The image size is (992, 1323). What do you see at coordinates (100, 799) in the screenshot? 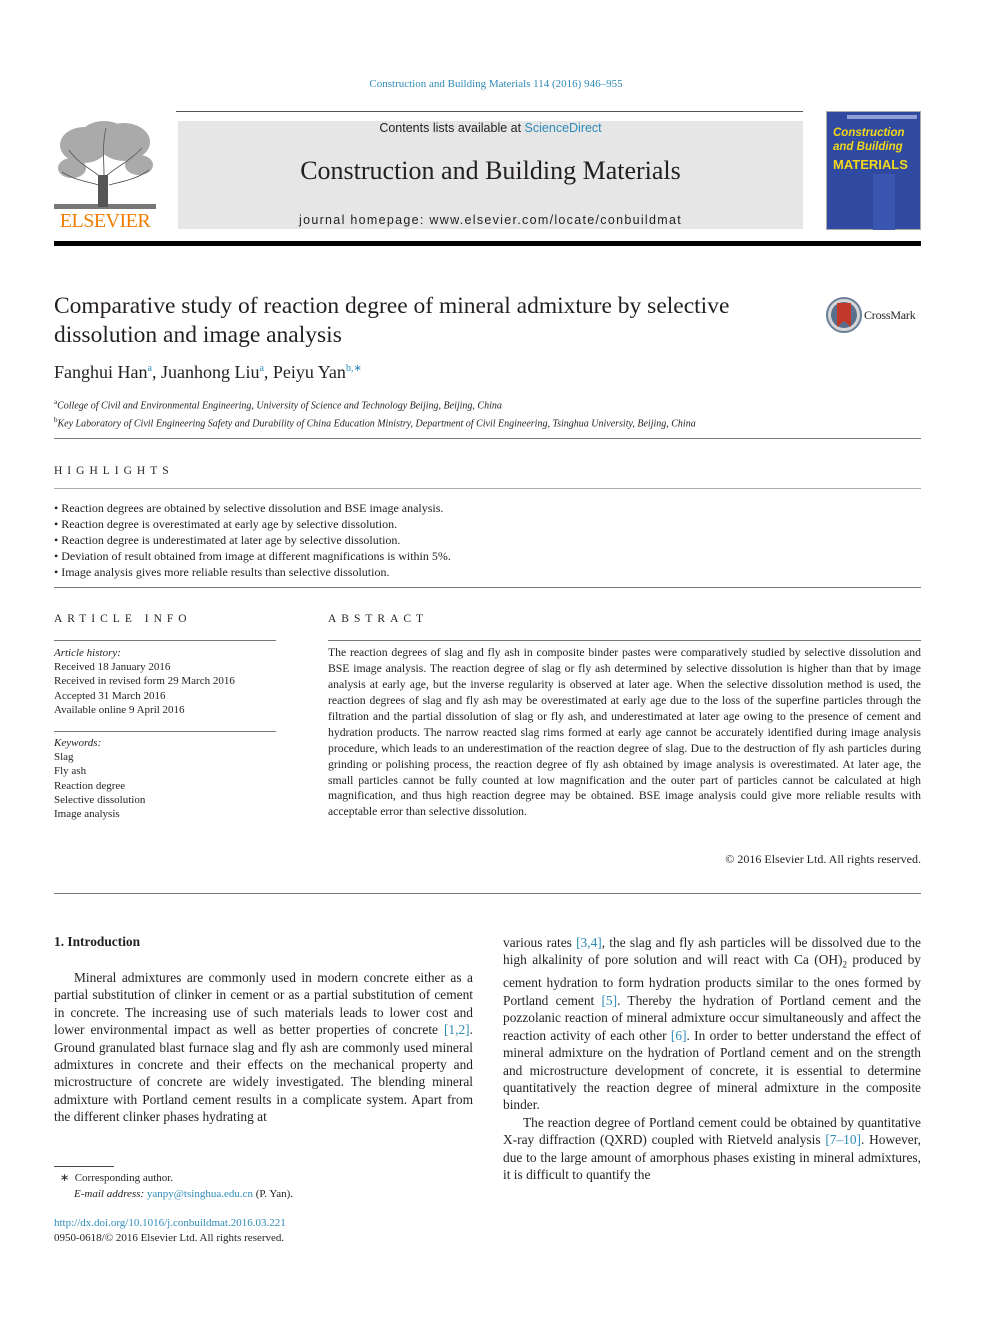
I see `keyword: Selective dissolution` at bounding box center [100, 799].